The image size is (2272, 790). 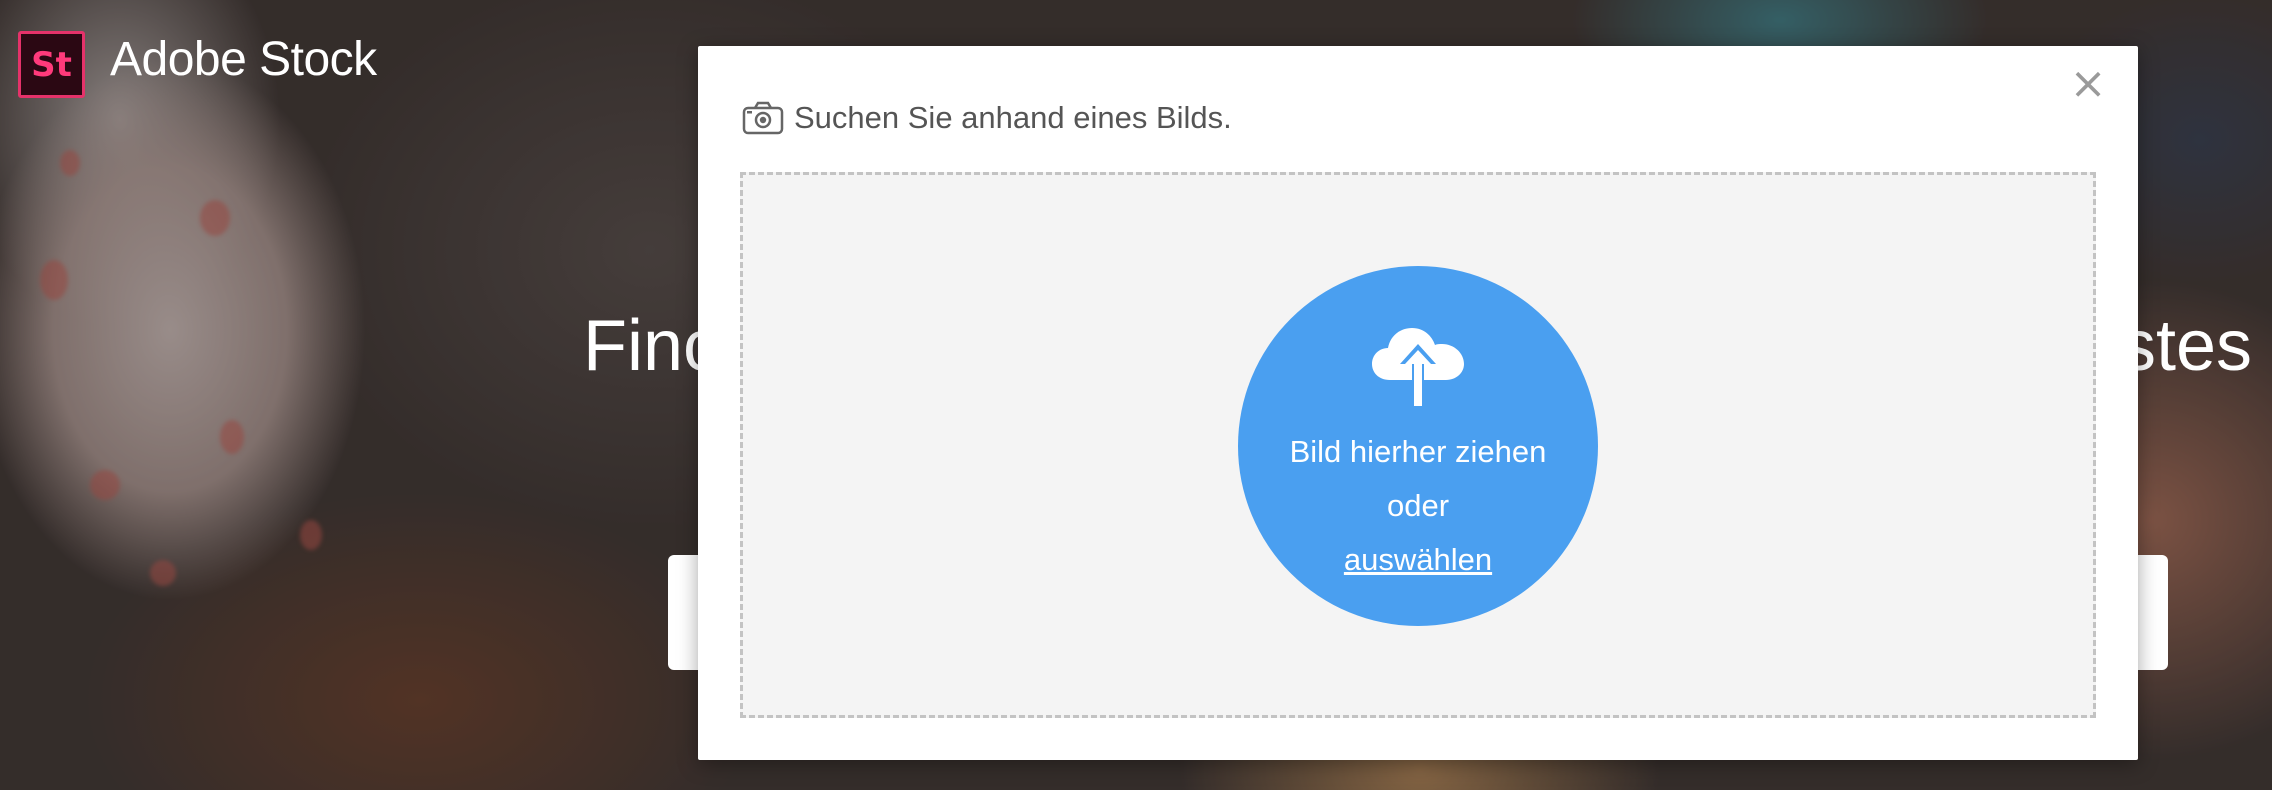 What do you see at coordinates (1418, 365) in the screenshot?
I see `cloud-upload-icon` at bounding box center [1418, 365].